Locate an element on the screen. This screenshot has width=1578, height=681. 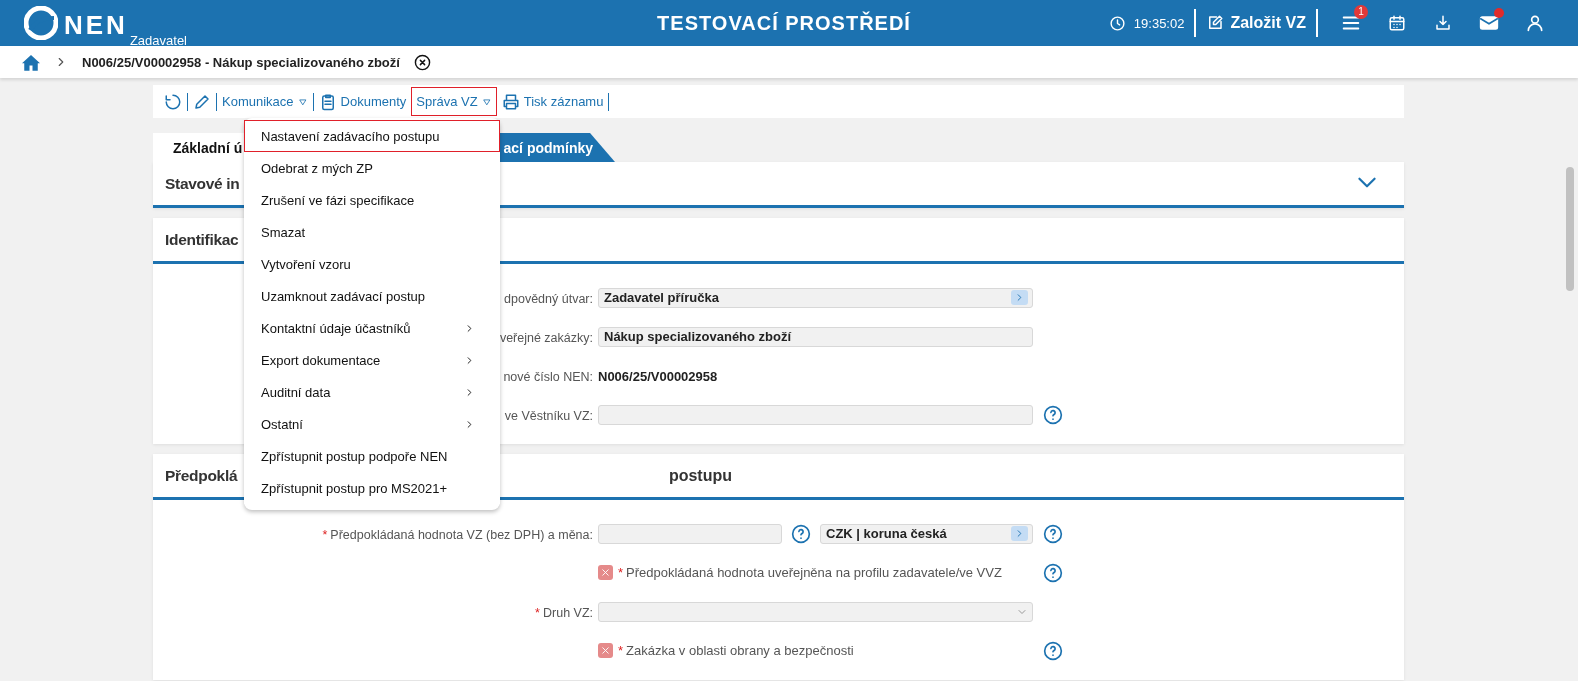
create-button: Založit VZ is located at coordinates (1256, 23).